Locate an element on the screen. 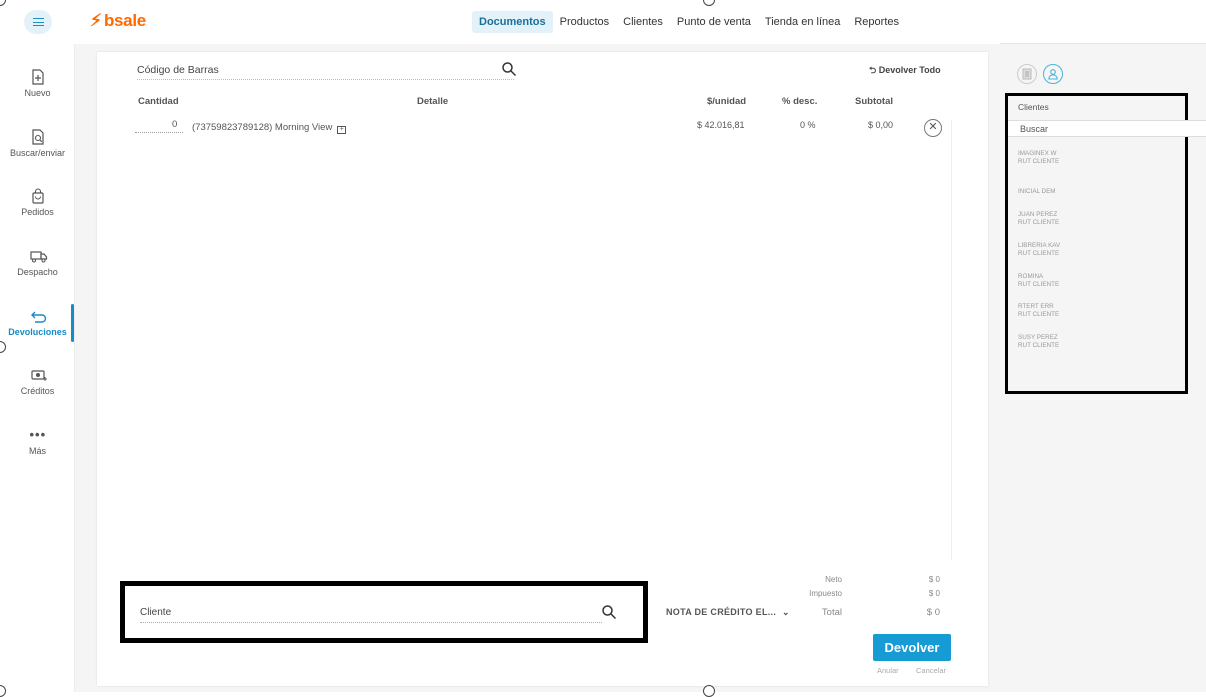 This screenshot has width=1206, height=697. sidebar-item-label: Pedidos is located at coordinates (37, 212).